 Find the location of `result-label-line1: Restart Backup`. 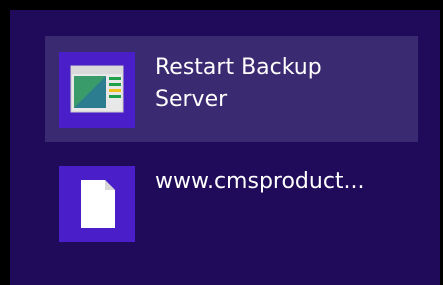

result-label-line1: Restart Backup is located at coordinates (238, 67).